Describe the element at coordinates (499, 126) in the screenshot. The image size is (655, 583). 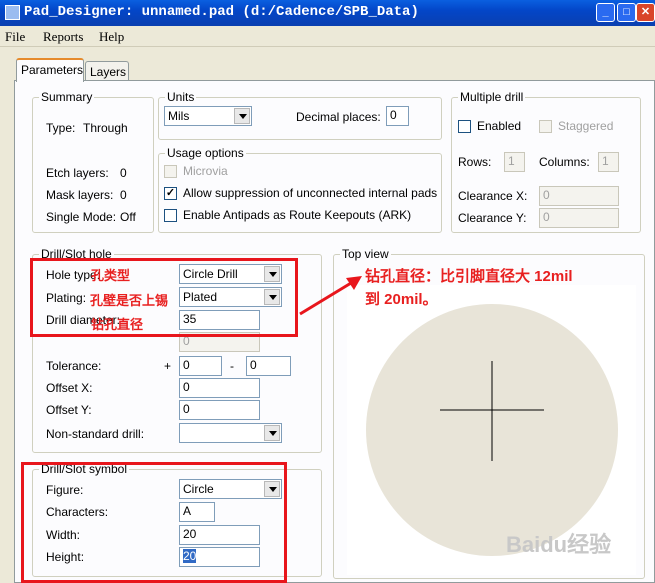
I see `enabled-label: Enabled` at that location.